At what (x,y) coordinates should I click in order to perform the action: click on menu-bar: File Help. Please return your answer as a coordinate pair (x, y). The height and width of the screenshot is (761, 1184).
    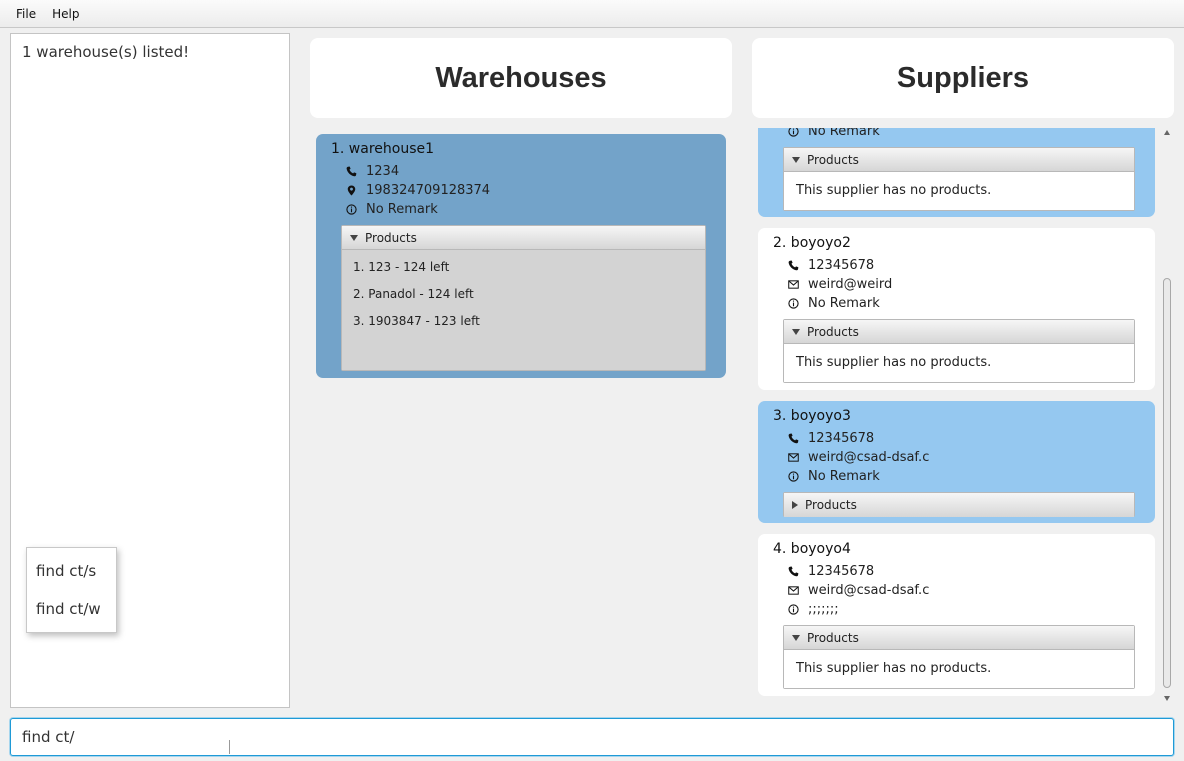
    Looking at the image, I should click on (592, 14).